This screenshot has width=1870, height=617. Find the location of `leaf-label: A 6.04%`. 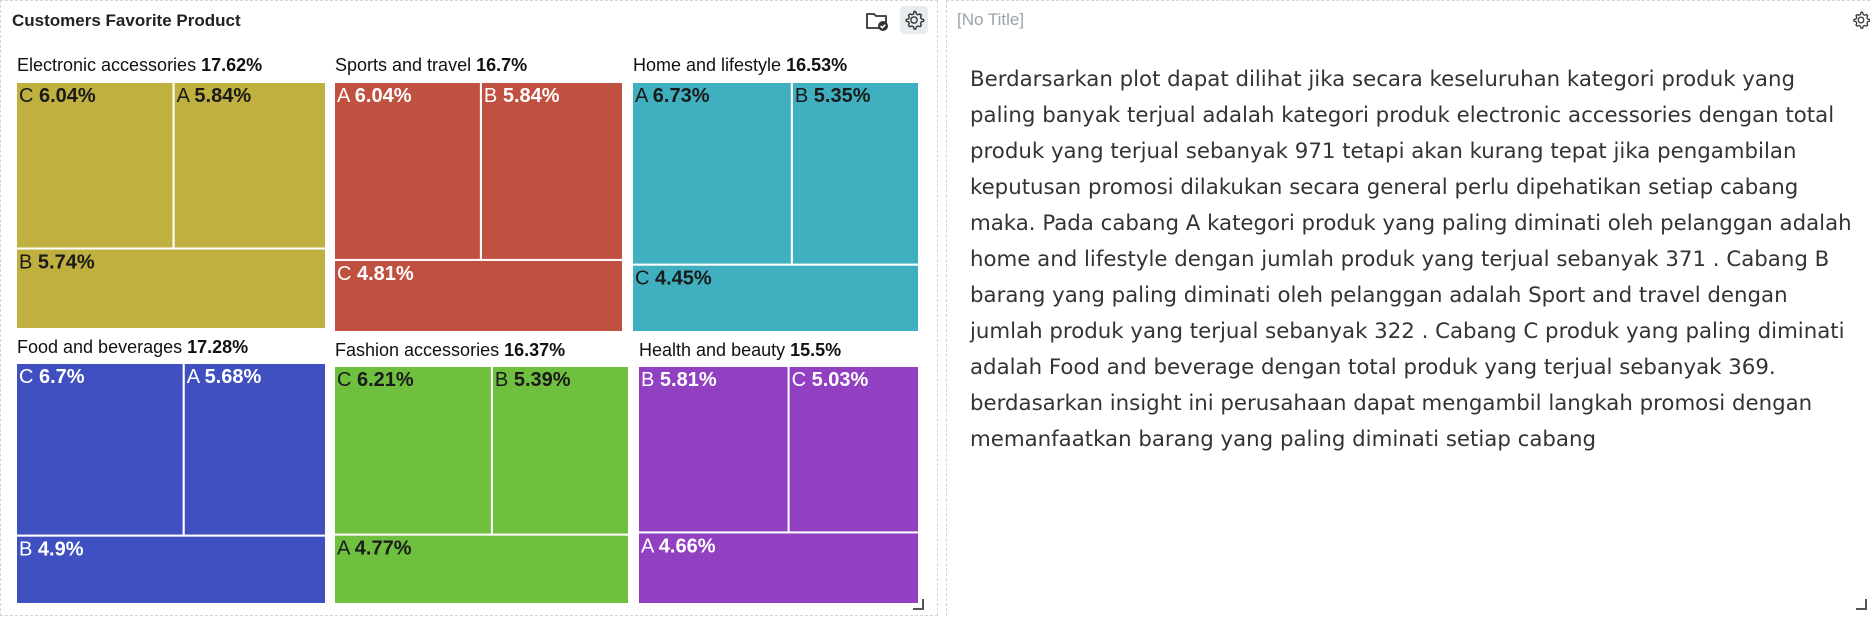

leaf-label: A 6.04% is located at coordinates (374, 96).